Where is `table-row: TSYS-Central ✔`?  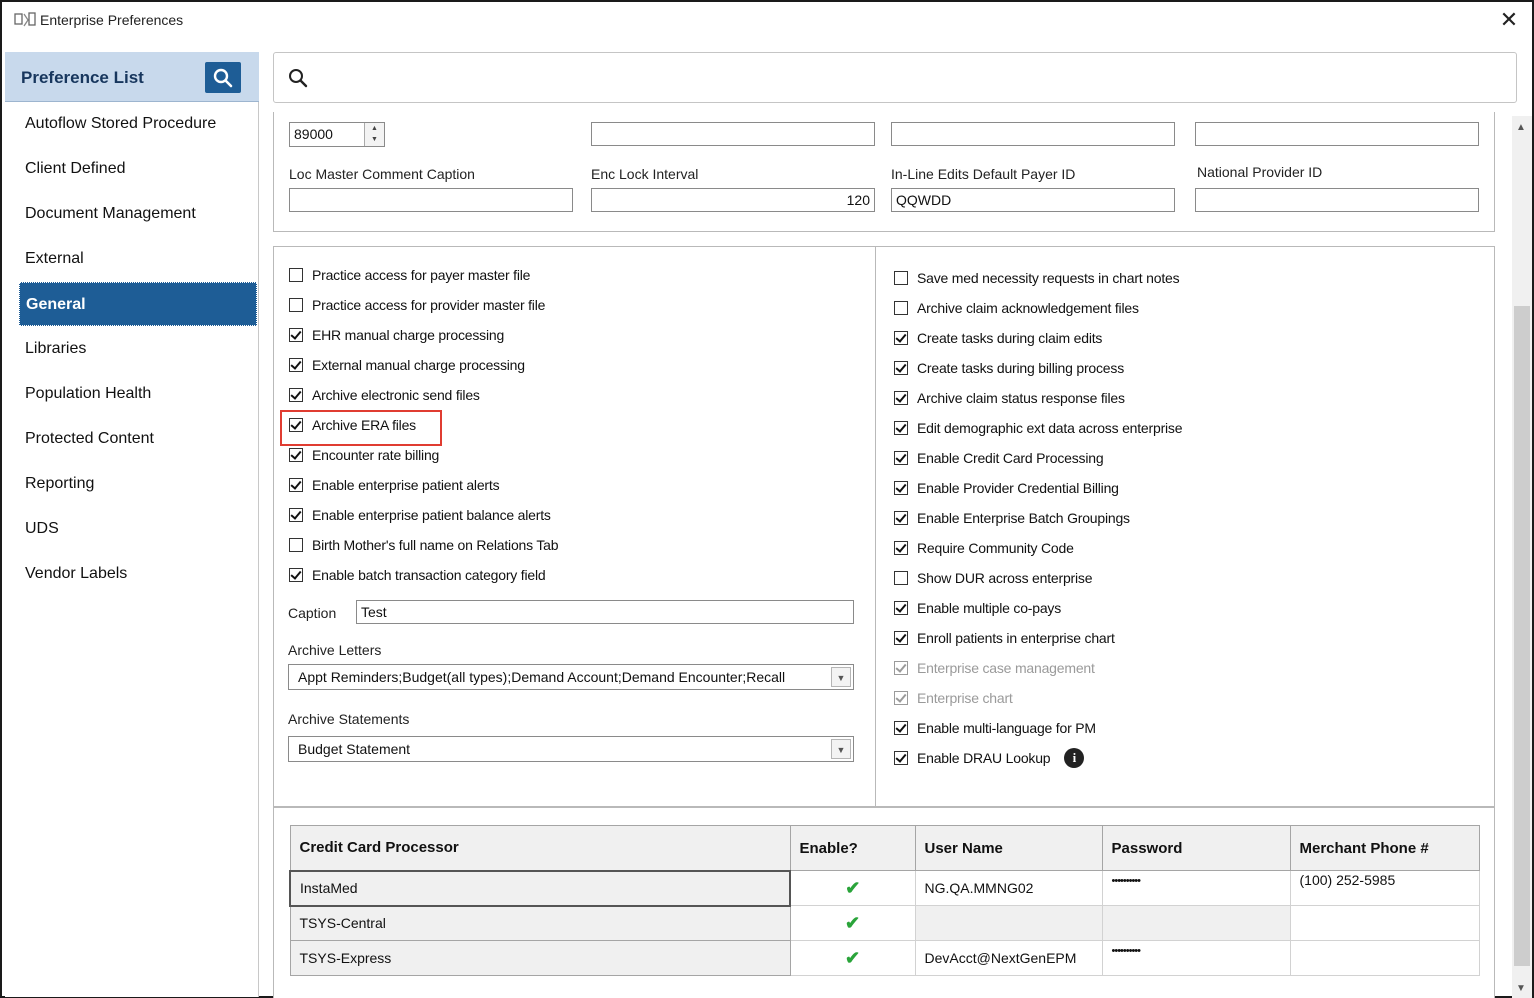 table-row: TSYS-Central ✔ is located at coordinates (884, 923).